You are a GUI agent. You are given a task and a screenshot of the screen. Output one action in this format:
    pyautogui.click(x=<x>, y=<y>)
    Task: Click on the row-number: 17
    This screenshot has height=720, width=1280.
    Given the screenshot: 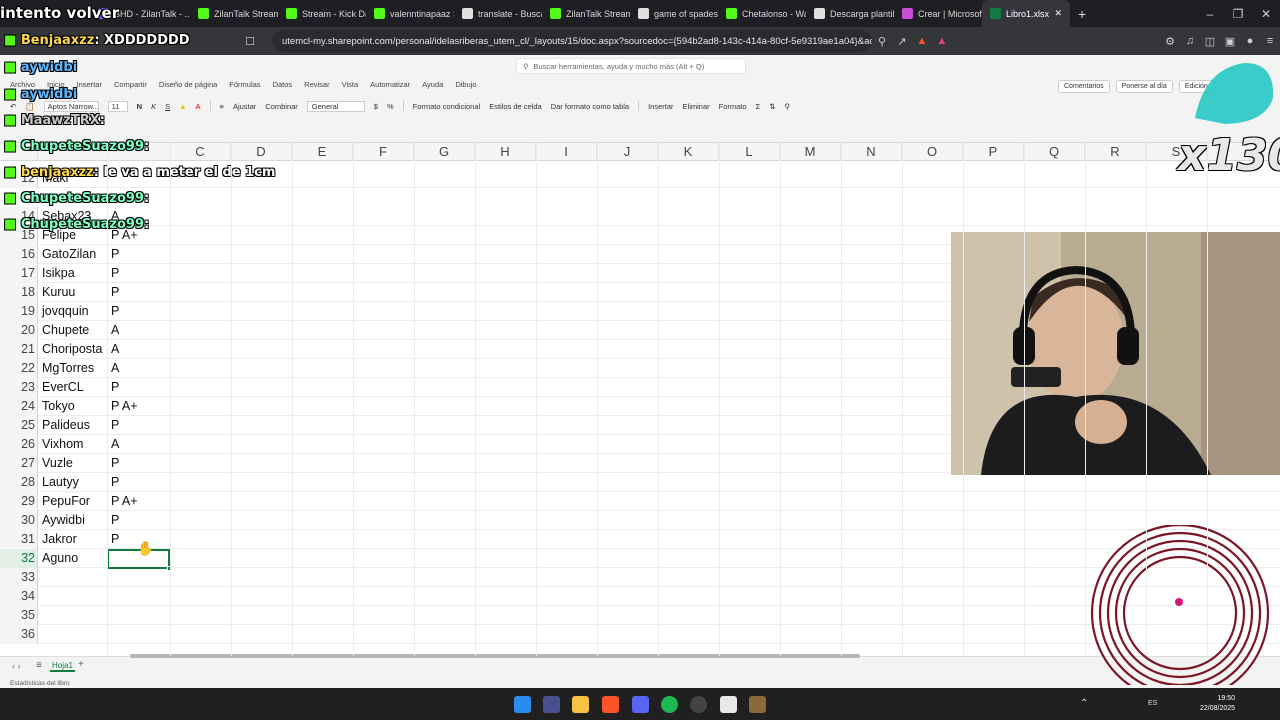 What is the action you would take?
    pyautogui.click(x=19, y=273)
    